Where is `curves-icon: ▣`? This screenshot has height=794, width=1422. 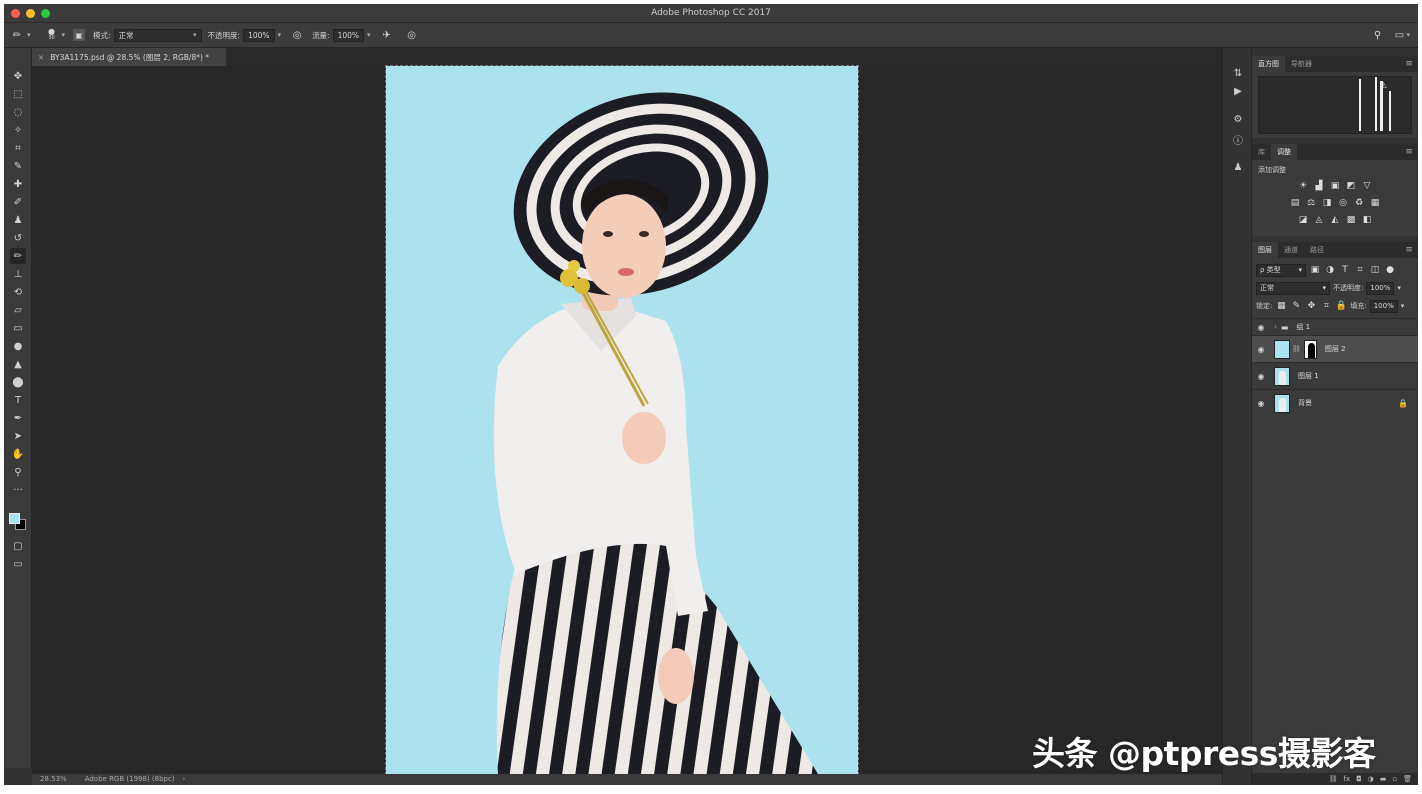 curves-icon: ▣ is located at coordinates (1335, 185).